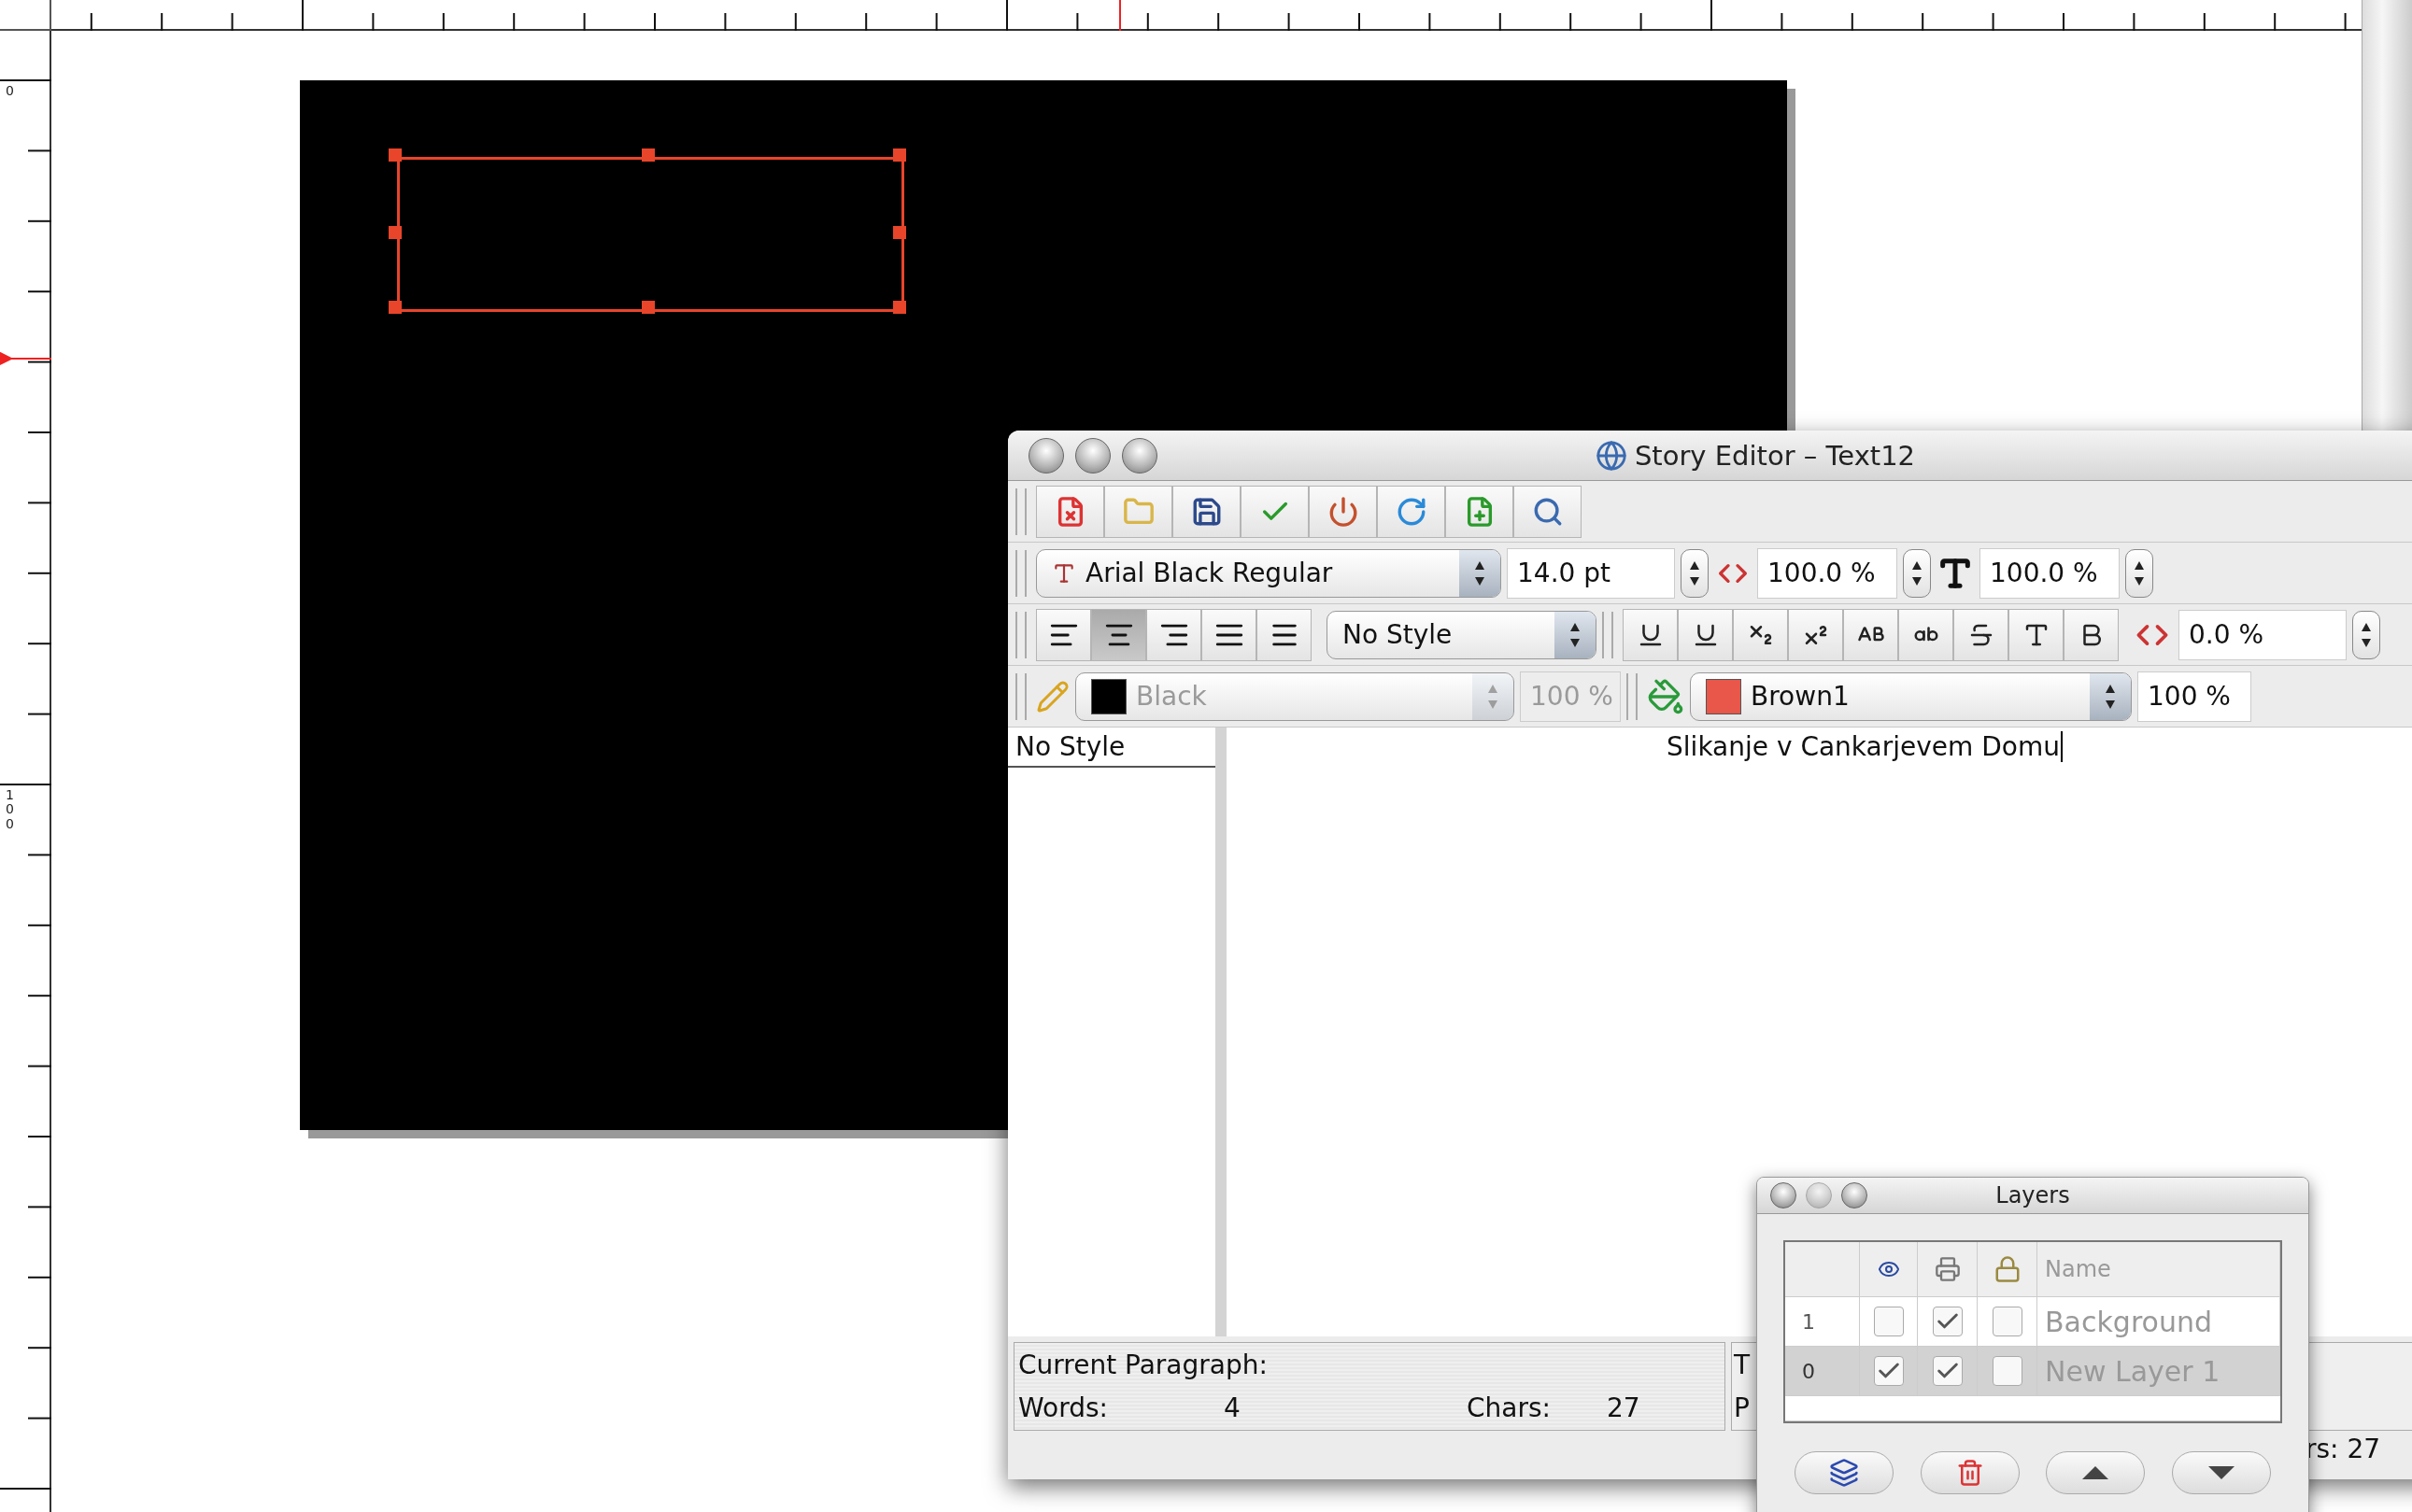 The image size is (2412, 1512). Describe the element at coordinates (1268, 573) in the screenshot. I see `font-dropdown: Arial Black Regular` at that location.